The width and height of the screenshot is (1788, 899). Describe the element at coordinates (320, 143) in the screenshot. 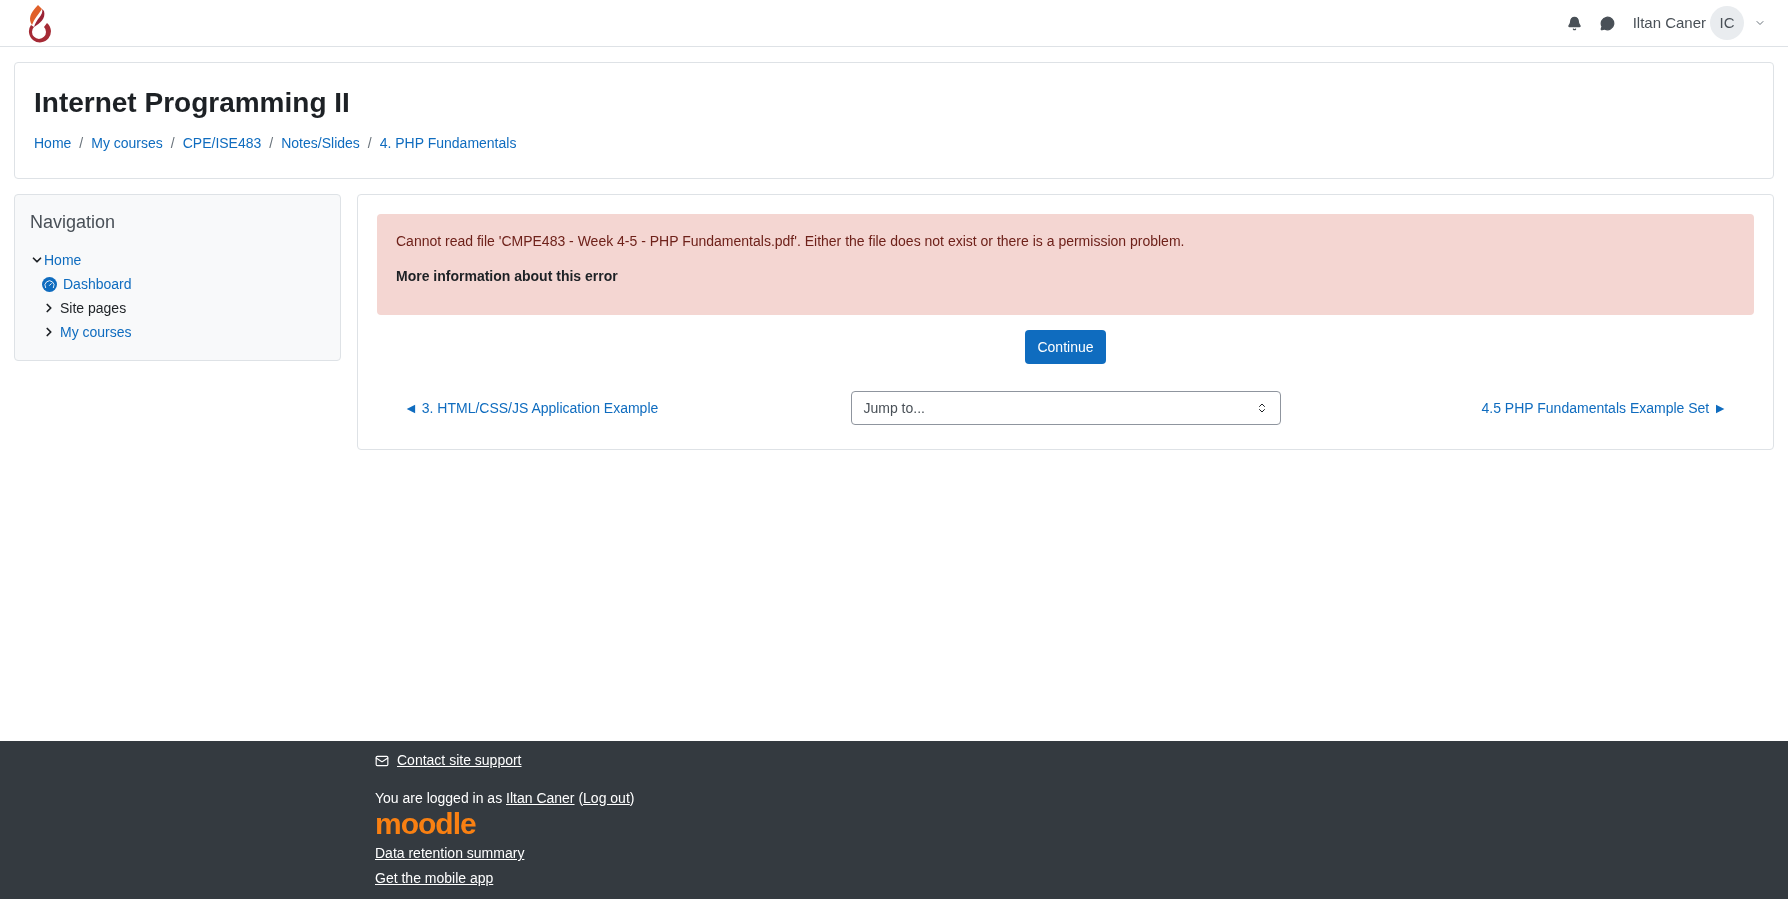

I see `breadcrumb-link: Notes/Slides` at that location.